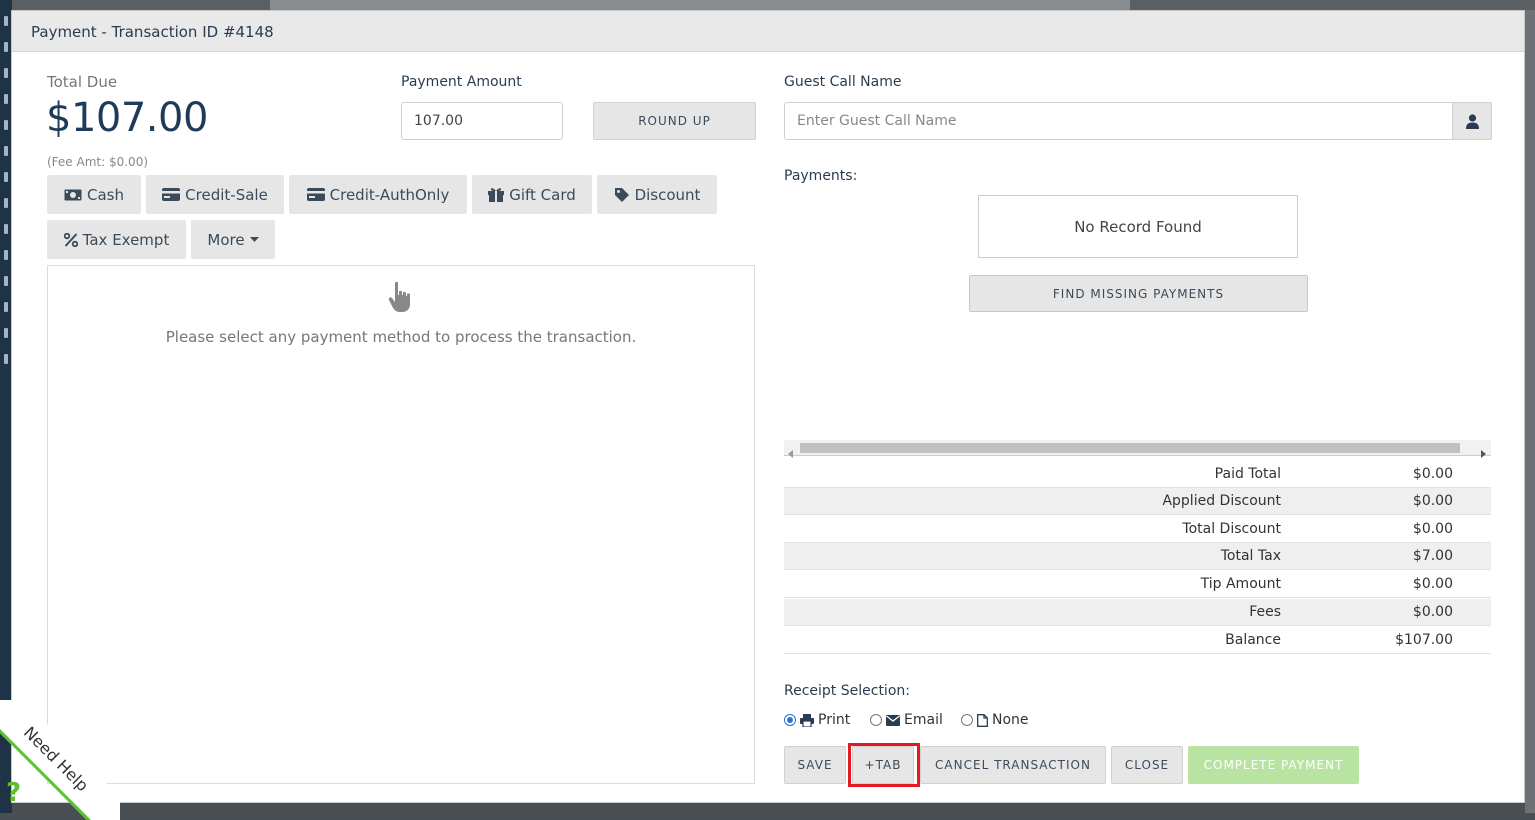 Image resolution: width=1535 pixels, height=820 pixels. Describe the element at coordinates (1240, 584) in the screenshot. I see `totals-label: Tip Amount` at that location.